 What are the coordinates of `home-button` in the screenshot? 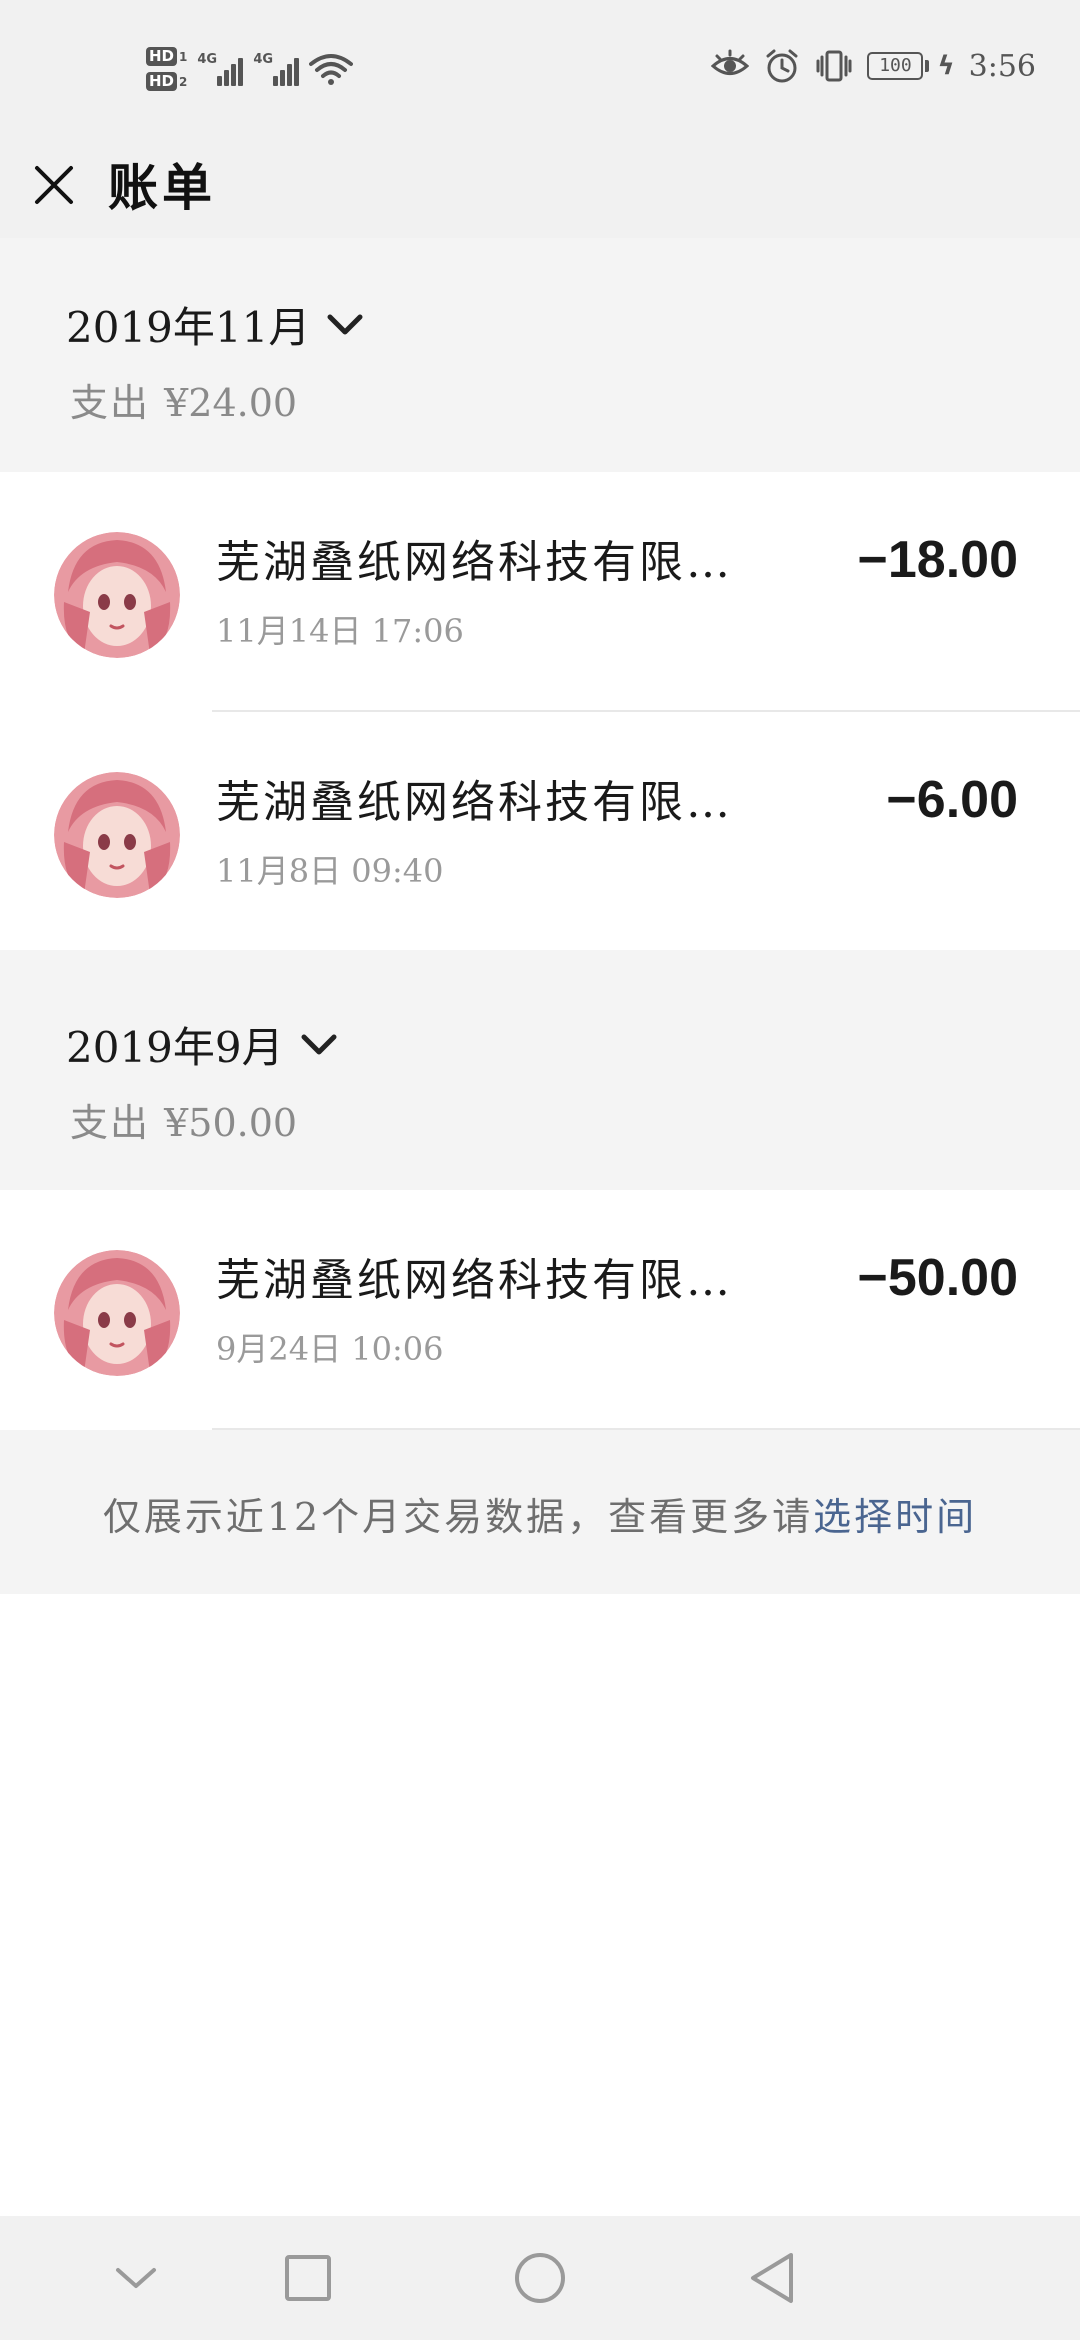 It's located at (540, 2278).